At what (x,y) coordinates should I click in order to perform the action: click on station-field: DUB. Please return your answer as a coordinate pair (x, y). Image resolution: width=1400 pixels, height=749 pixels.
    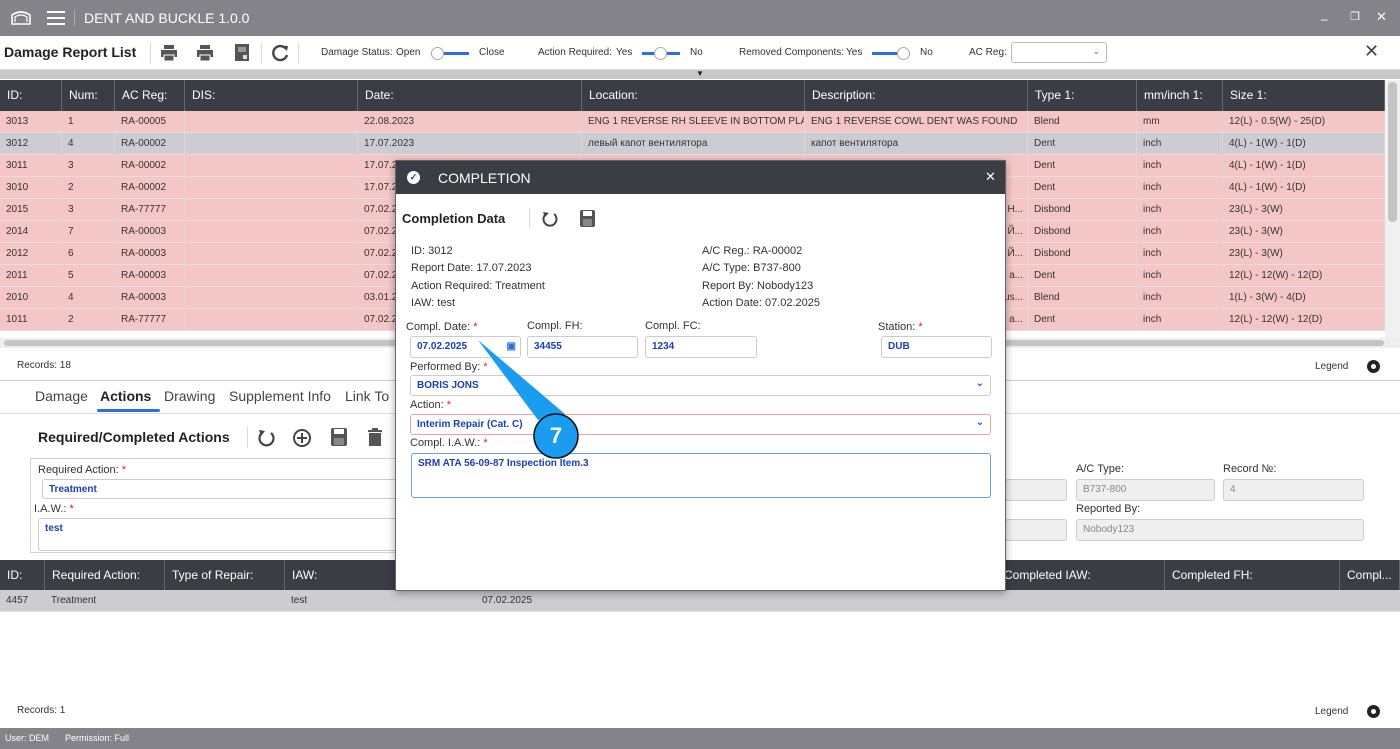
    Looking at the image, I should click on (936, 347).